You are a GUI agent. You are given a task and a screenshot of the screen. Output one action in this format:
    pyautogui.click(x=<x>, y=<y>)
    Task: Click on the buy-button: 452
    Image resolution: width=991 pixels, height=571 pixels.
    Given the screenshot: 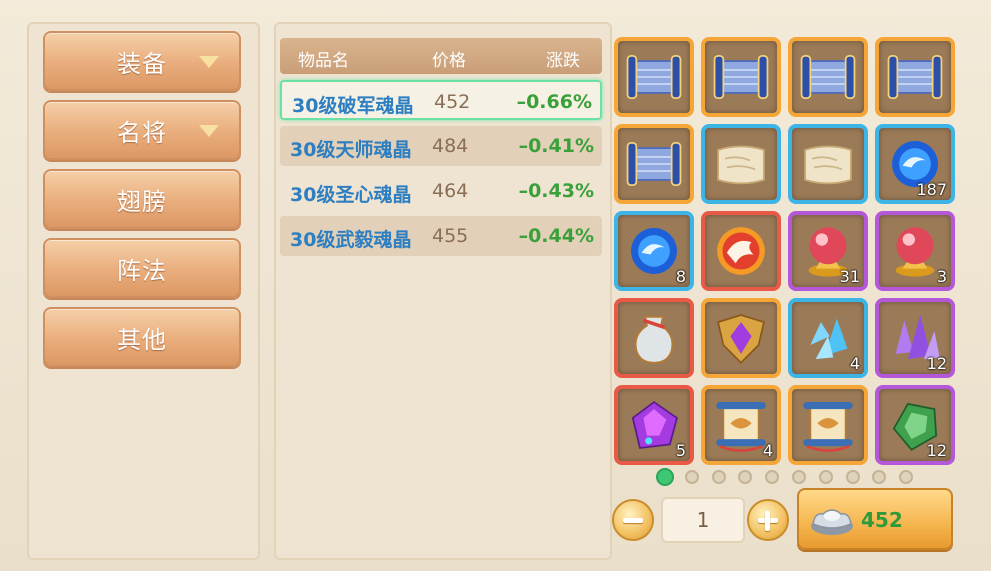 What is the action you would take?
    pyautogui.click(x=875, y=519)
    